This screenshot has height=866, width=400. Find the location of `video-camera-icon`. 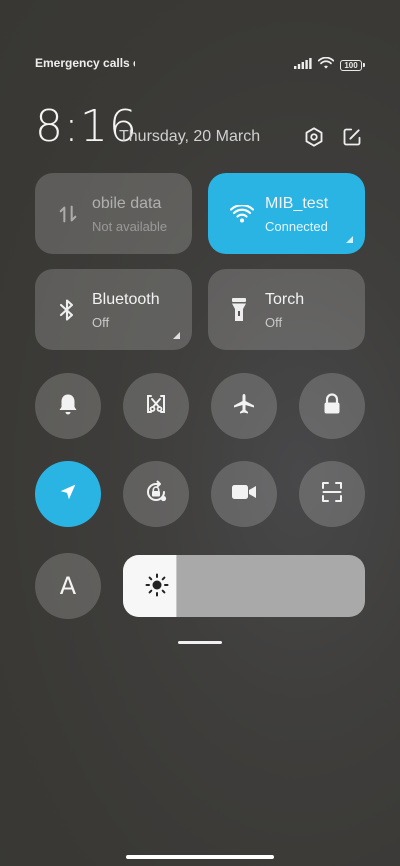

video-camera-icon is located at coordinates (244, 494).